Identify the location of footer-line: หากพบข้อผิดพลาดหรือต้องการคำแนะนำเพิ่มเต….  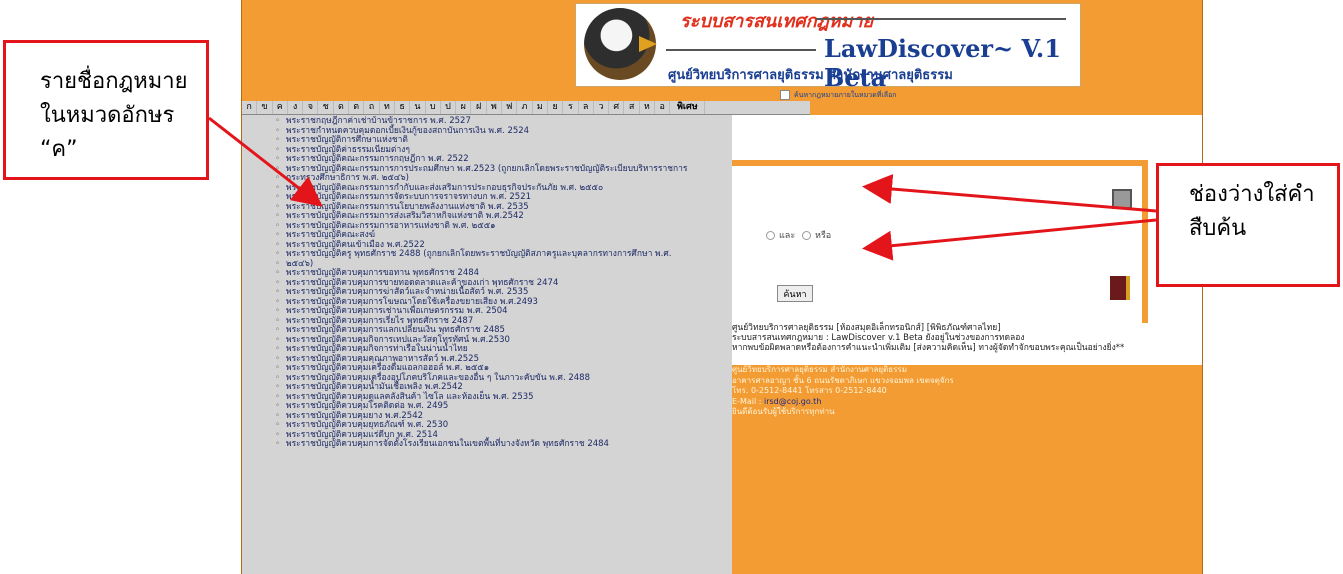
(928, 348).